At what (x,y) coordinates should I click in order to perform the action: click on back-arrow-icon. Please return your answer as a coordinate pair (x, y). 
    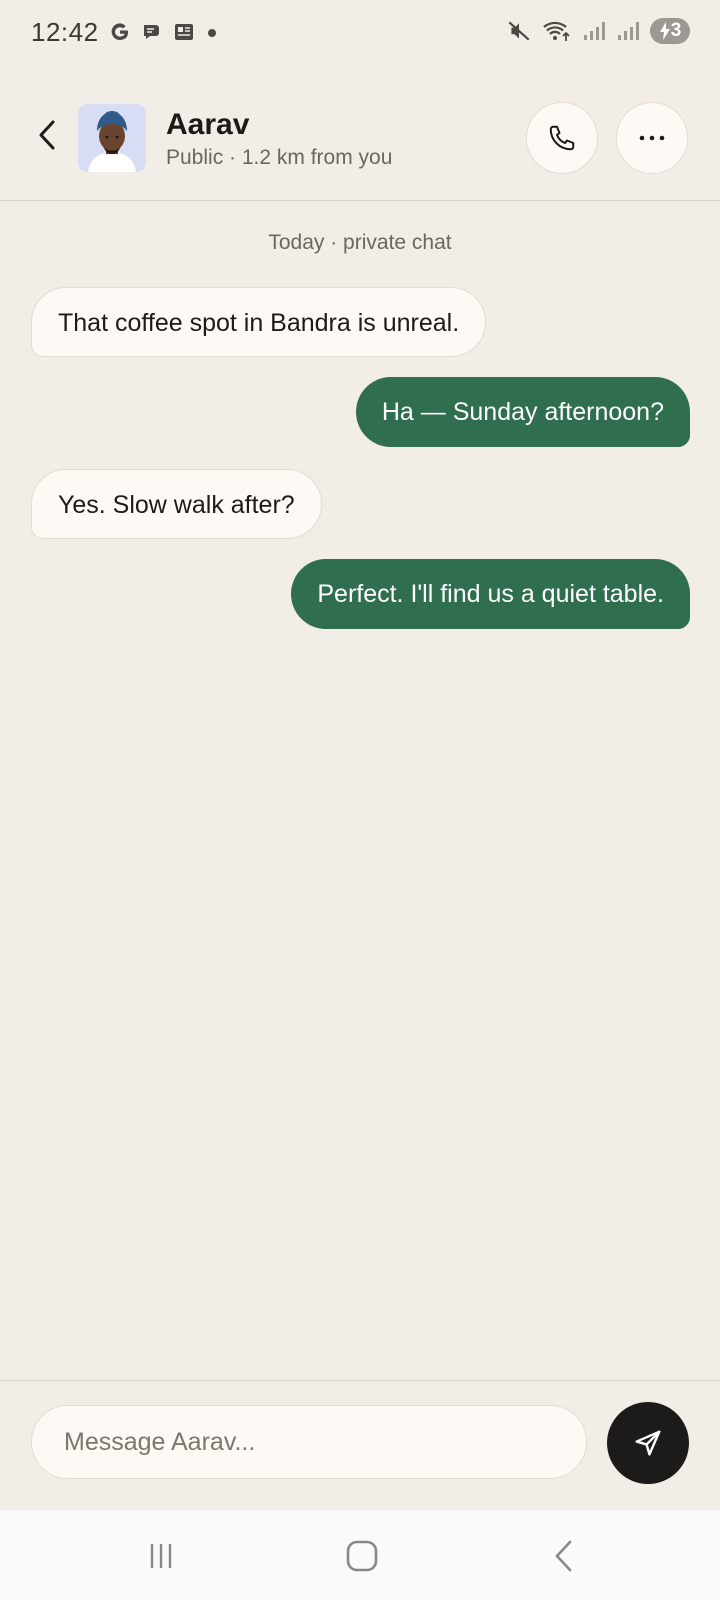
    Looking at the image, I should click on (563, 1556).